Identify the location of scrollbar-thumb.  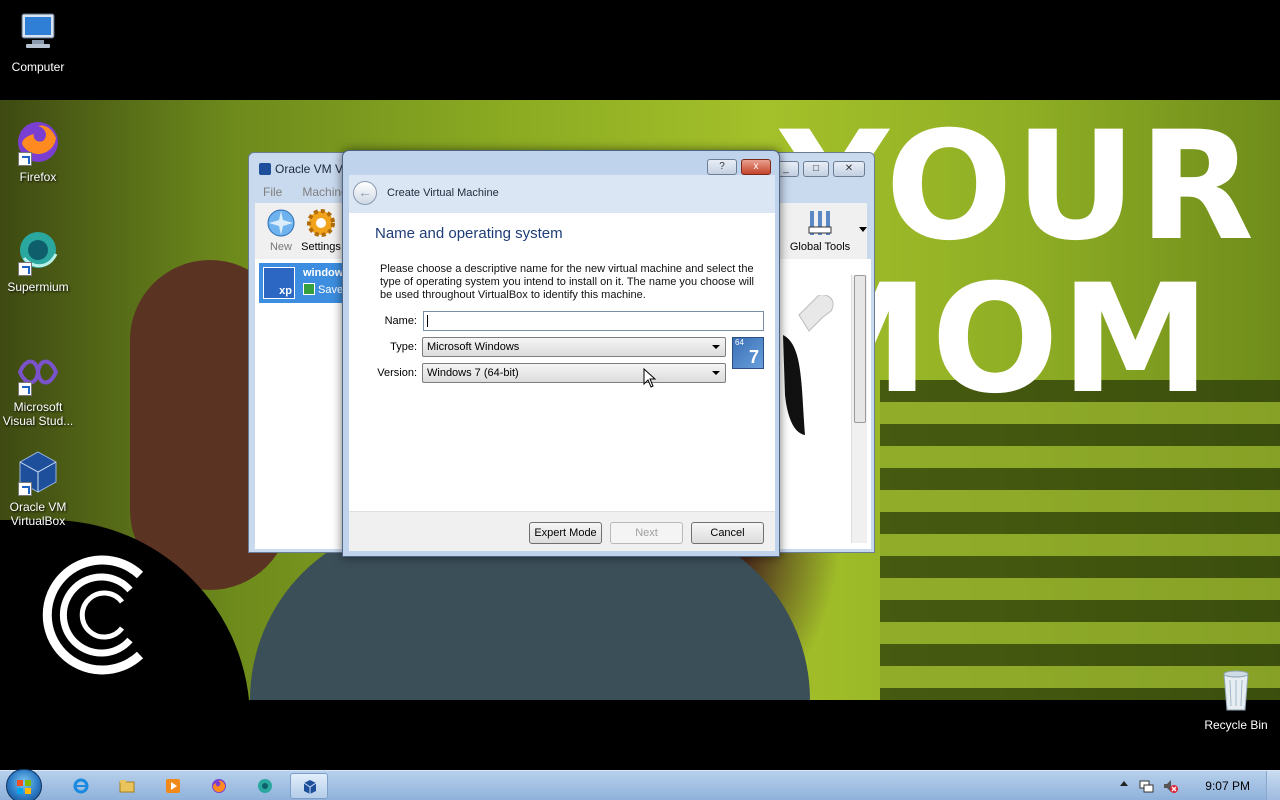
(860, 349).